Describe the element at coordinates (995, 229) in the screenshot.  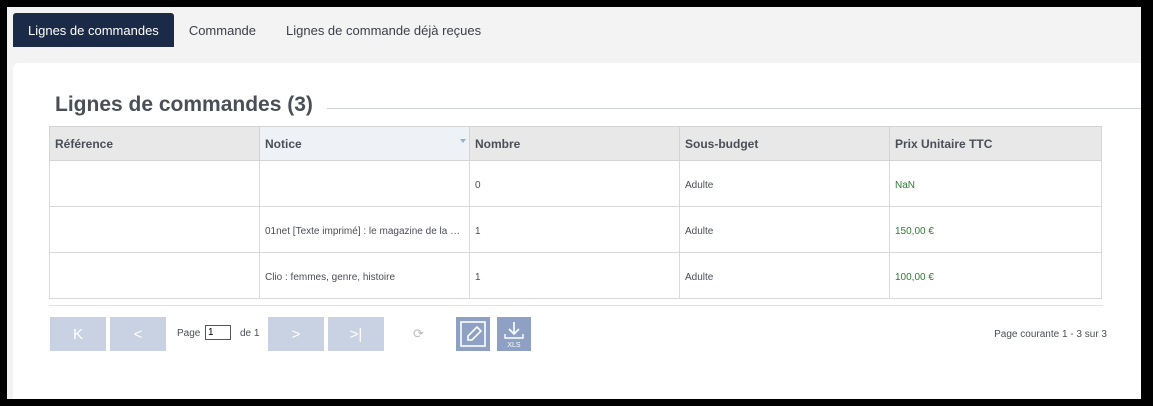
I see `cell-prix: 150,00 €` at that location.